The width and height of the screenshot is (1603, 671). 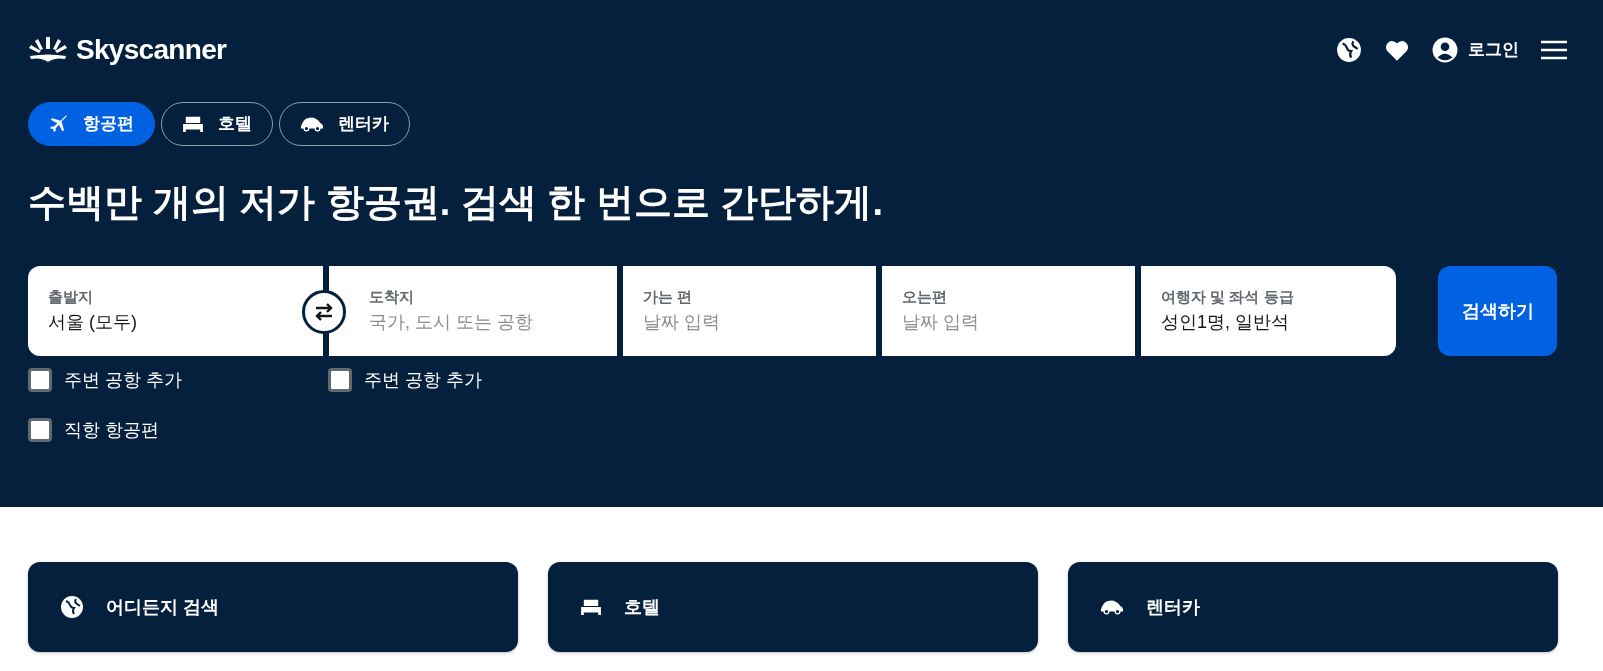 What do you see at coordinates (1268, 311) in the screenshot?
I see `search-field: 여행자 및 좌석 등급 성인1명, 일반석` at bounding box center [1268, 311].